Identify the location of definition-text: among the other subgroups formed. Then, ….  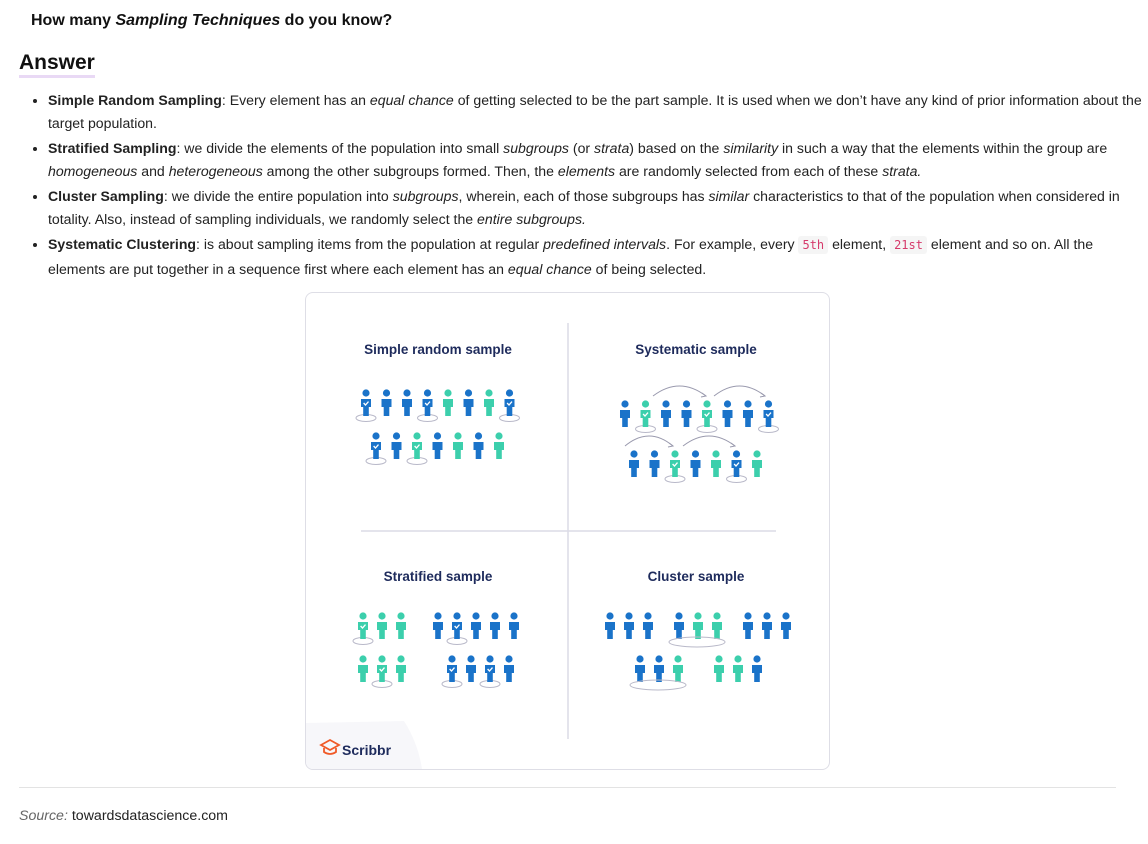
(410, 171).